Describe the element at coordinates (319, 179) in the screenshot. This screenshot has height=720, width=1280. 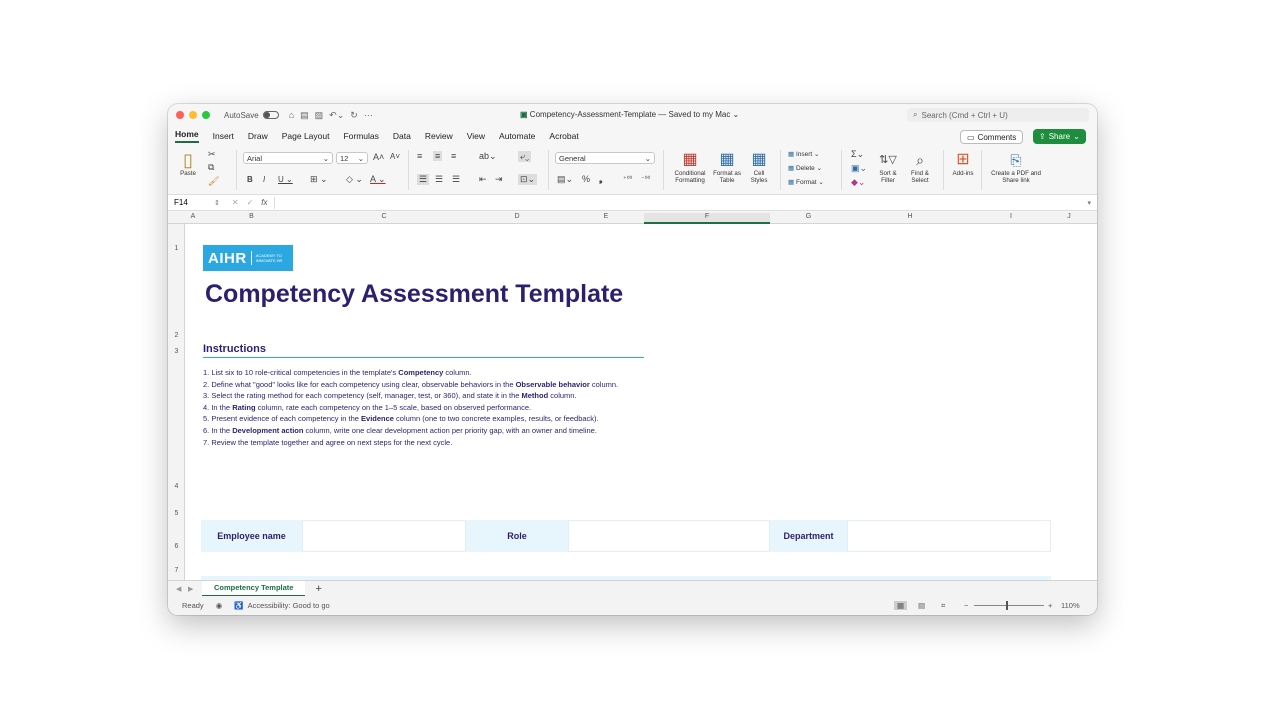
I see `borders-icon: ⊞ ⌄` at that location.